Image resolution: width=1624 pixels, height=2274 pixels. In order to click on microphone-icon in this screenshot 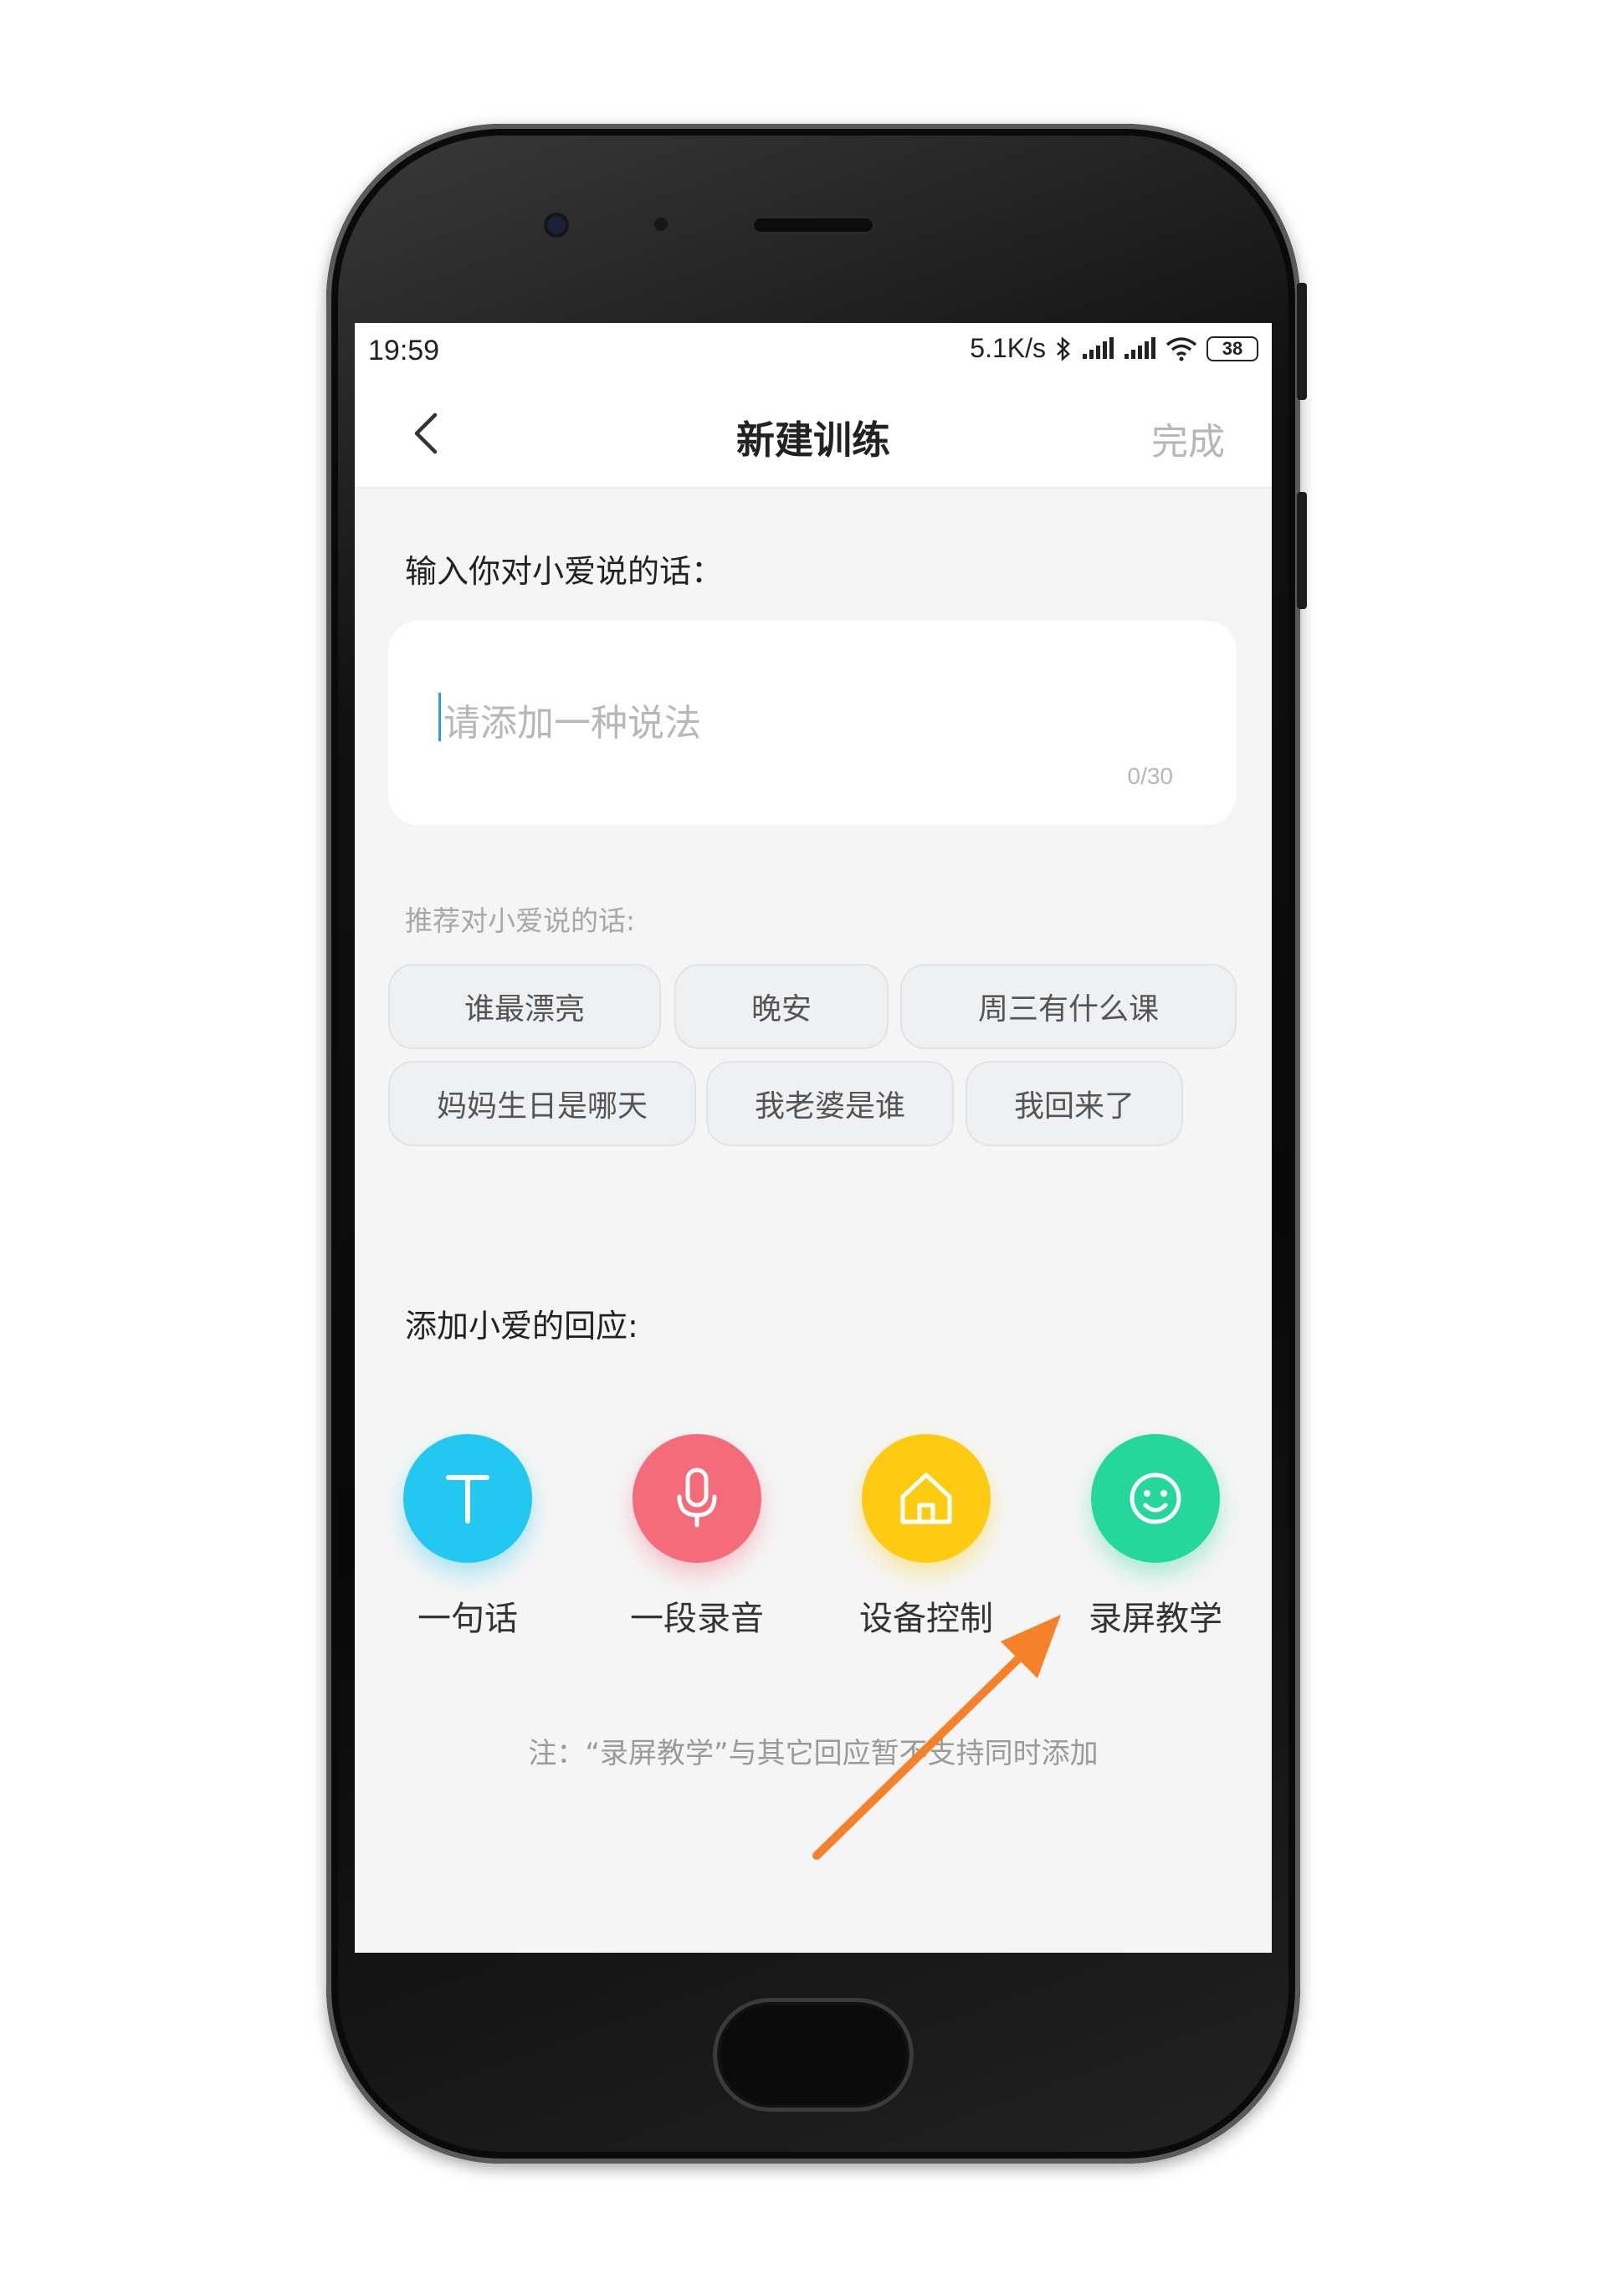, I will do `click(697, 1498)`.